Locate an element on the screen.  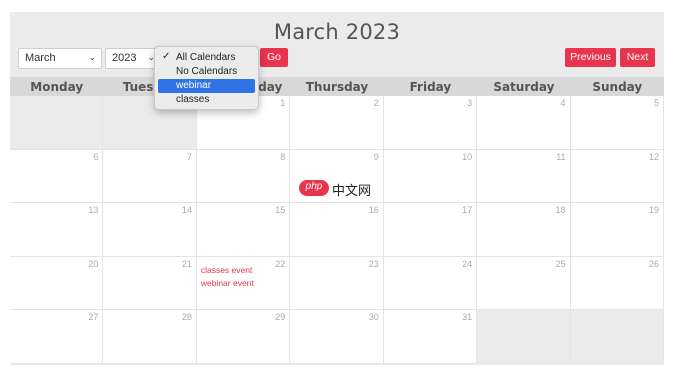
day-number: 25 is located at coordinates (560, 263).